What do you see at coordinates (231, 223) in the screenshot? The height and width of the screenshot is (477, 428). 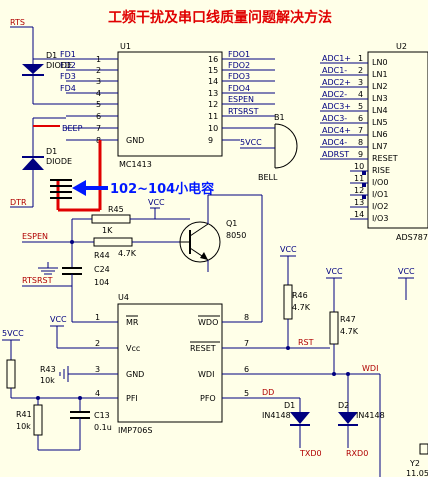 I see `q1-ref: Q1` at bounding box center [231, 223].